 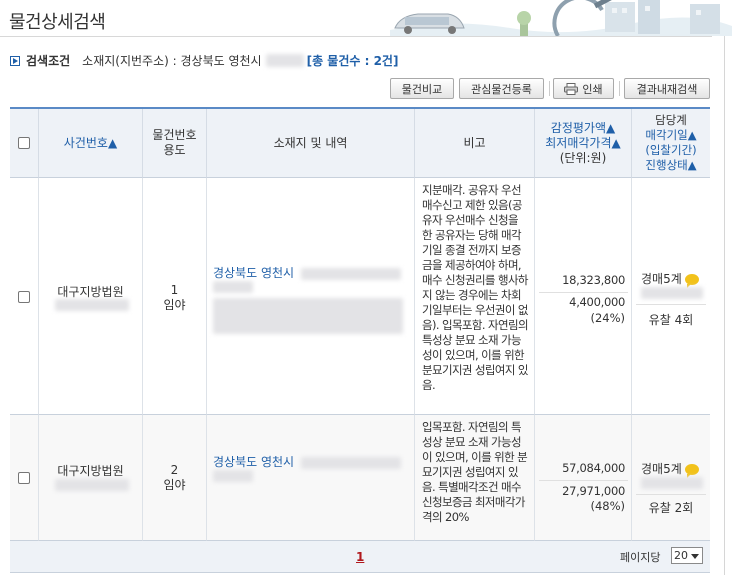 I want to click on register-interest-button: 관심물건등록, so click(x=501, y=88).